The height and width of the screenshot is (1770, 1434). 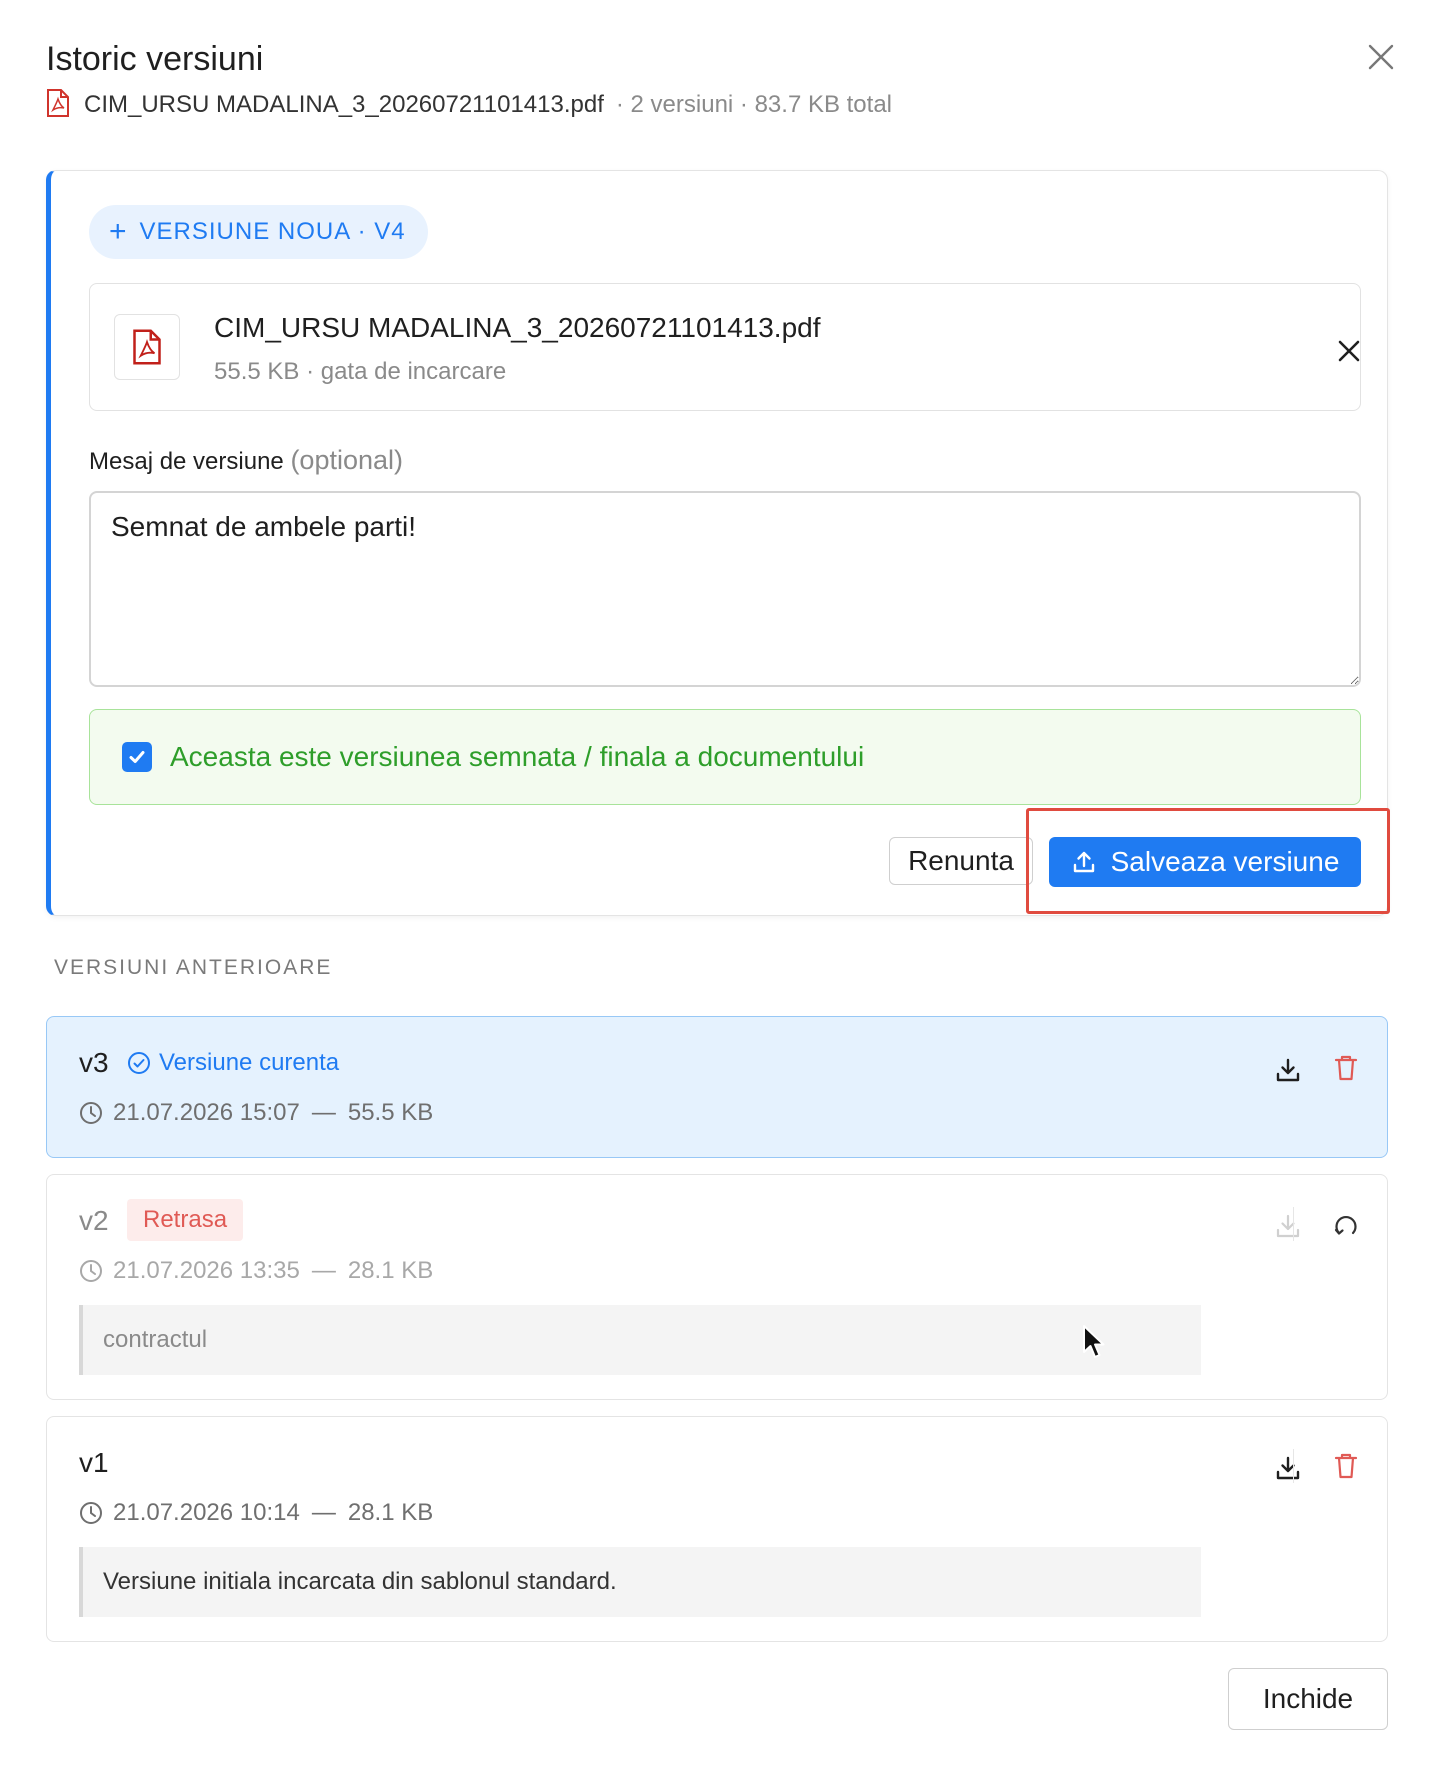 What do you see at coordinates (1083, 862) in the screenshot?
I see `upload-icon` at bounding box center [1083, 862].